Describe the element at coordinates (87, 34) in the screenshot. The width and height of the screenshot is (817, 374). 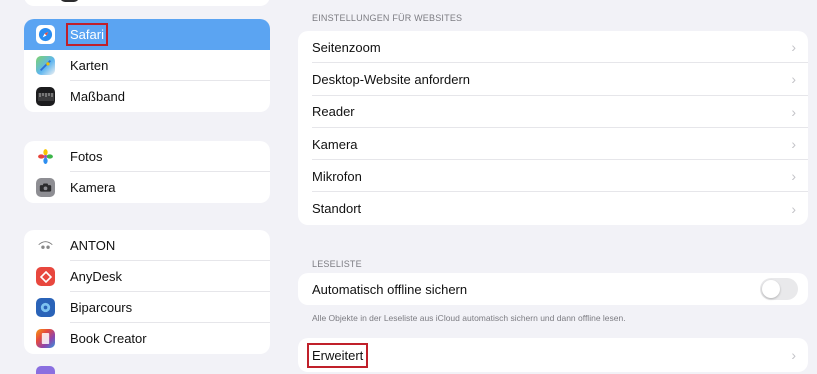
I see `sidebar-item-label: Safari` at that location.